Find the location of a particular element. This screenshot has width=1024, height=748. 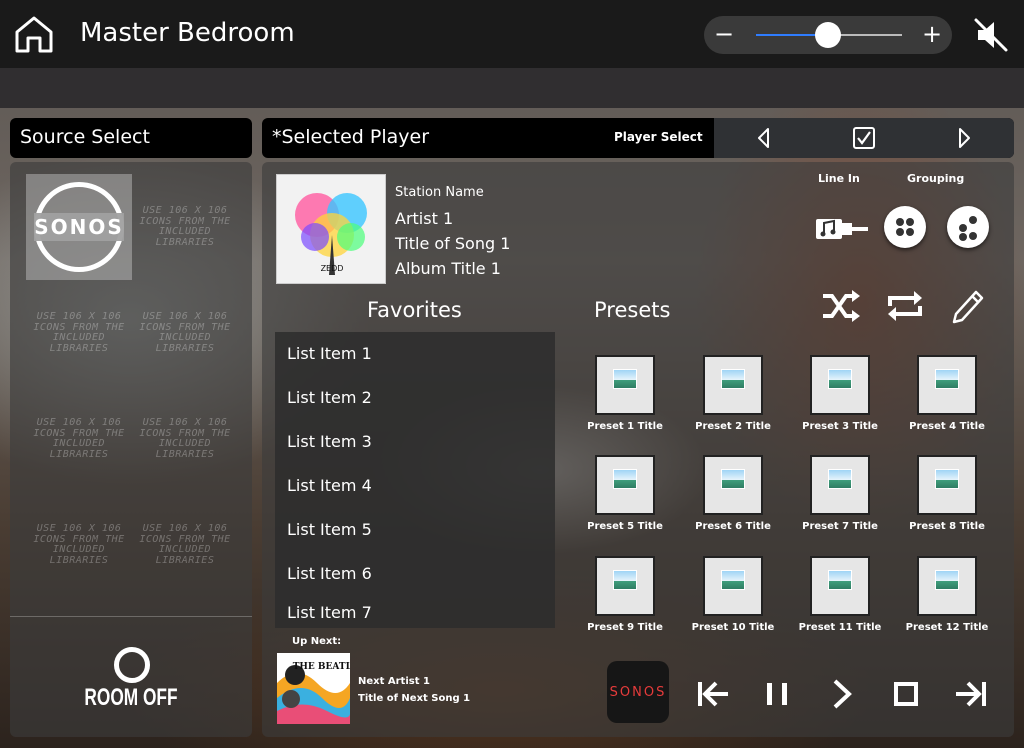

source-sonos-tile: SONOS is located at coordinates (79, 227).